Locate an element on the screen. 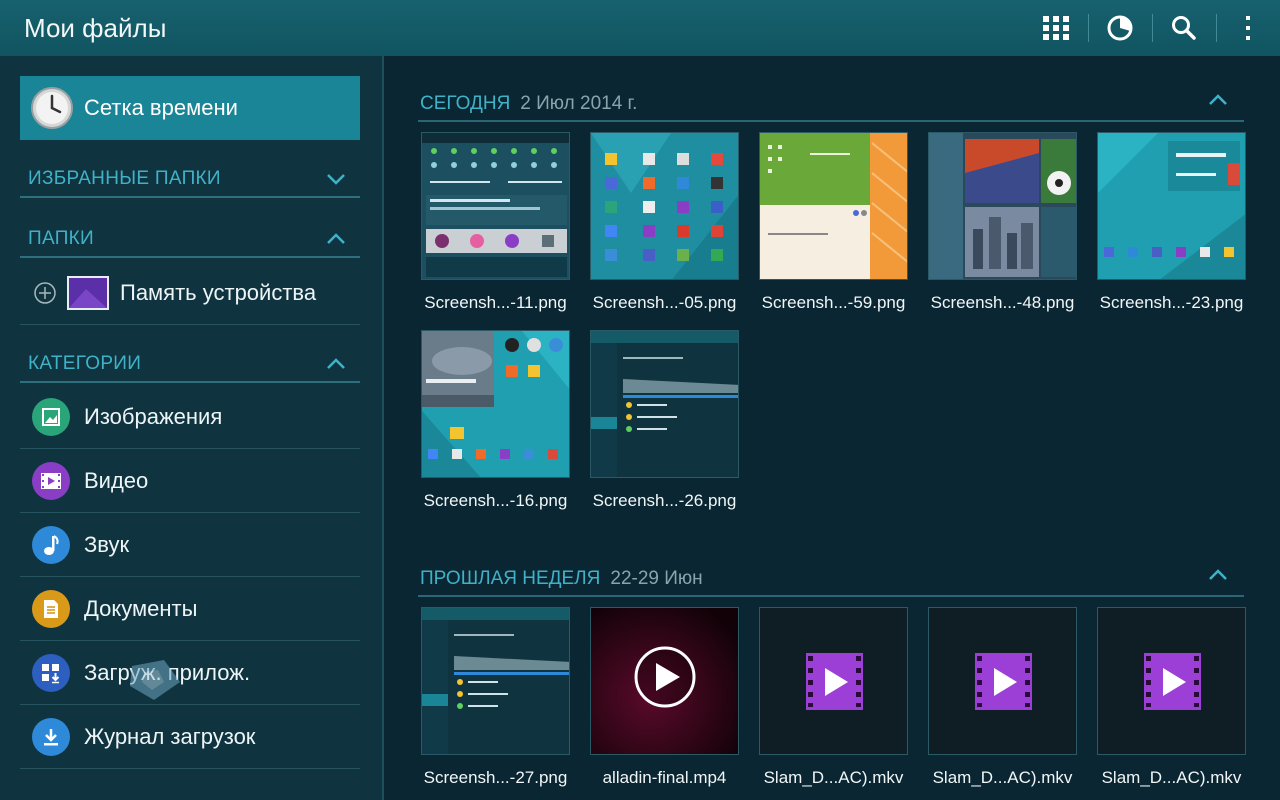  category-download-history: Журнал загрузок is located at coordinates (190, 737).